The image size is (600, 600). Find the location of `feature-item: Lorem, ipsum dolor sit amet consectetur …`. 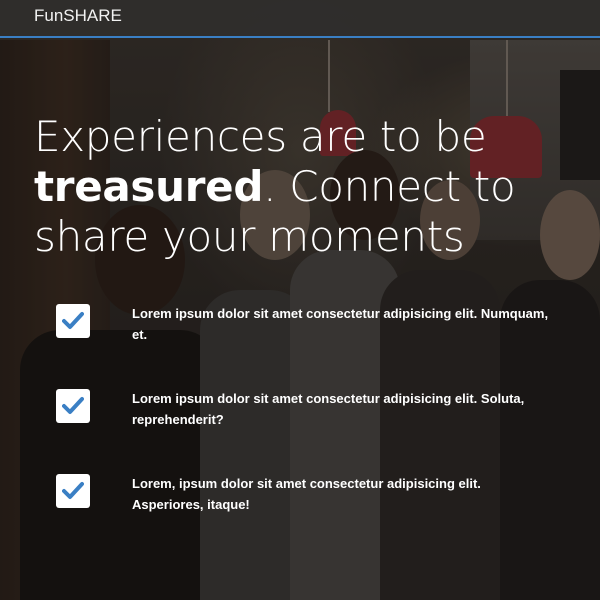

feature-item: Lorem, ipsum dolor sit amet consectetur … is located at coordinates (316, 494).